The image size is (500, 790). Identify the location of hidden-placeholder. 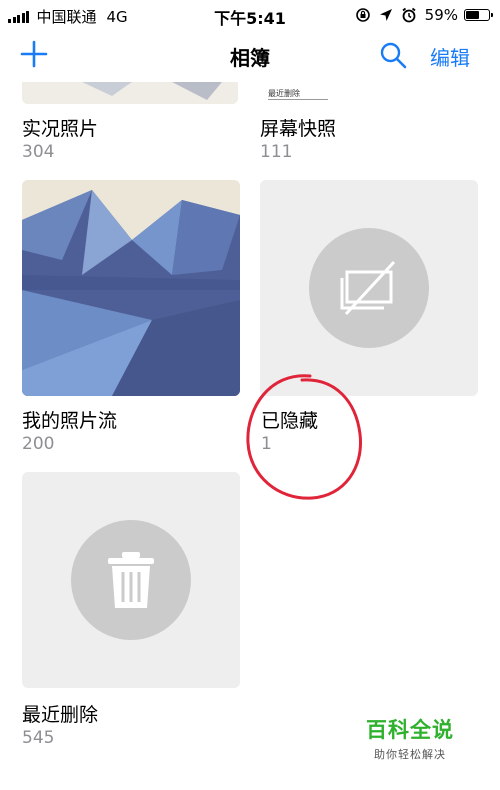
(369, 288).